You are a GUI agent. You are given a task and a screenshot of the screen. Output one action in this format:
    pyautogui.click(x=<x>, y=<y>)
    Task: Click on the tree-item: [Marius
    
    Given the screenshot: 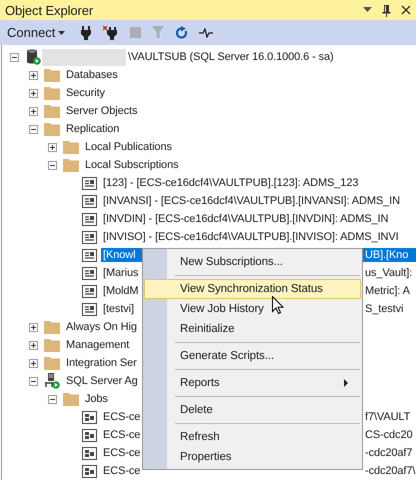 What is the action you would take?
    pyautogui.click(x=120, y=273)
    